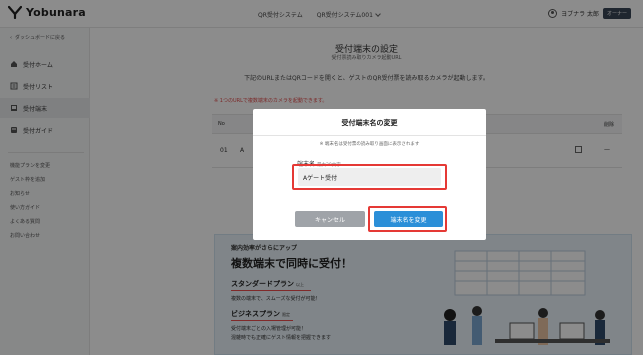  What do you see at coordinates (407, 219) in the screenshot?
I see `button-highlight-box` at bounding box center [407, 219].